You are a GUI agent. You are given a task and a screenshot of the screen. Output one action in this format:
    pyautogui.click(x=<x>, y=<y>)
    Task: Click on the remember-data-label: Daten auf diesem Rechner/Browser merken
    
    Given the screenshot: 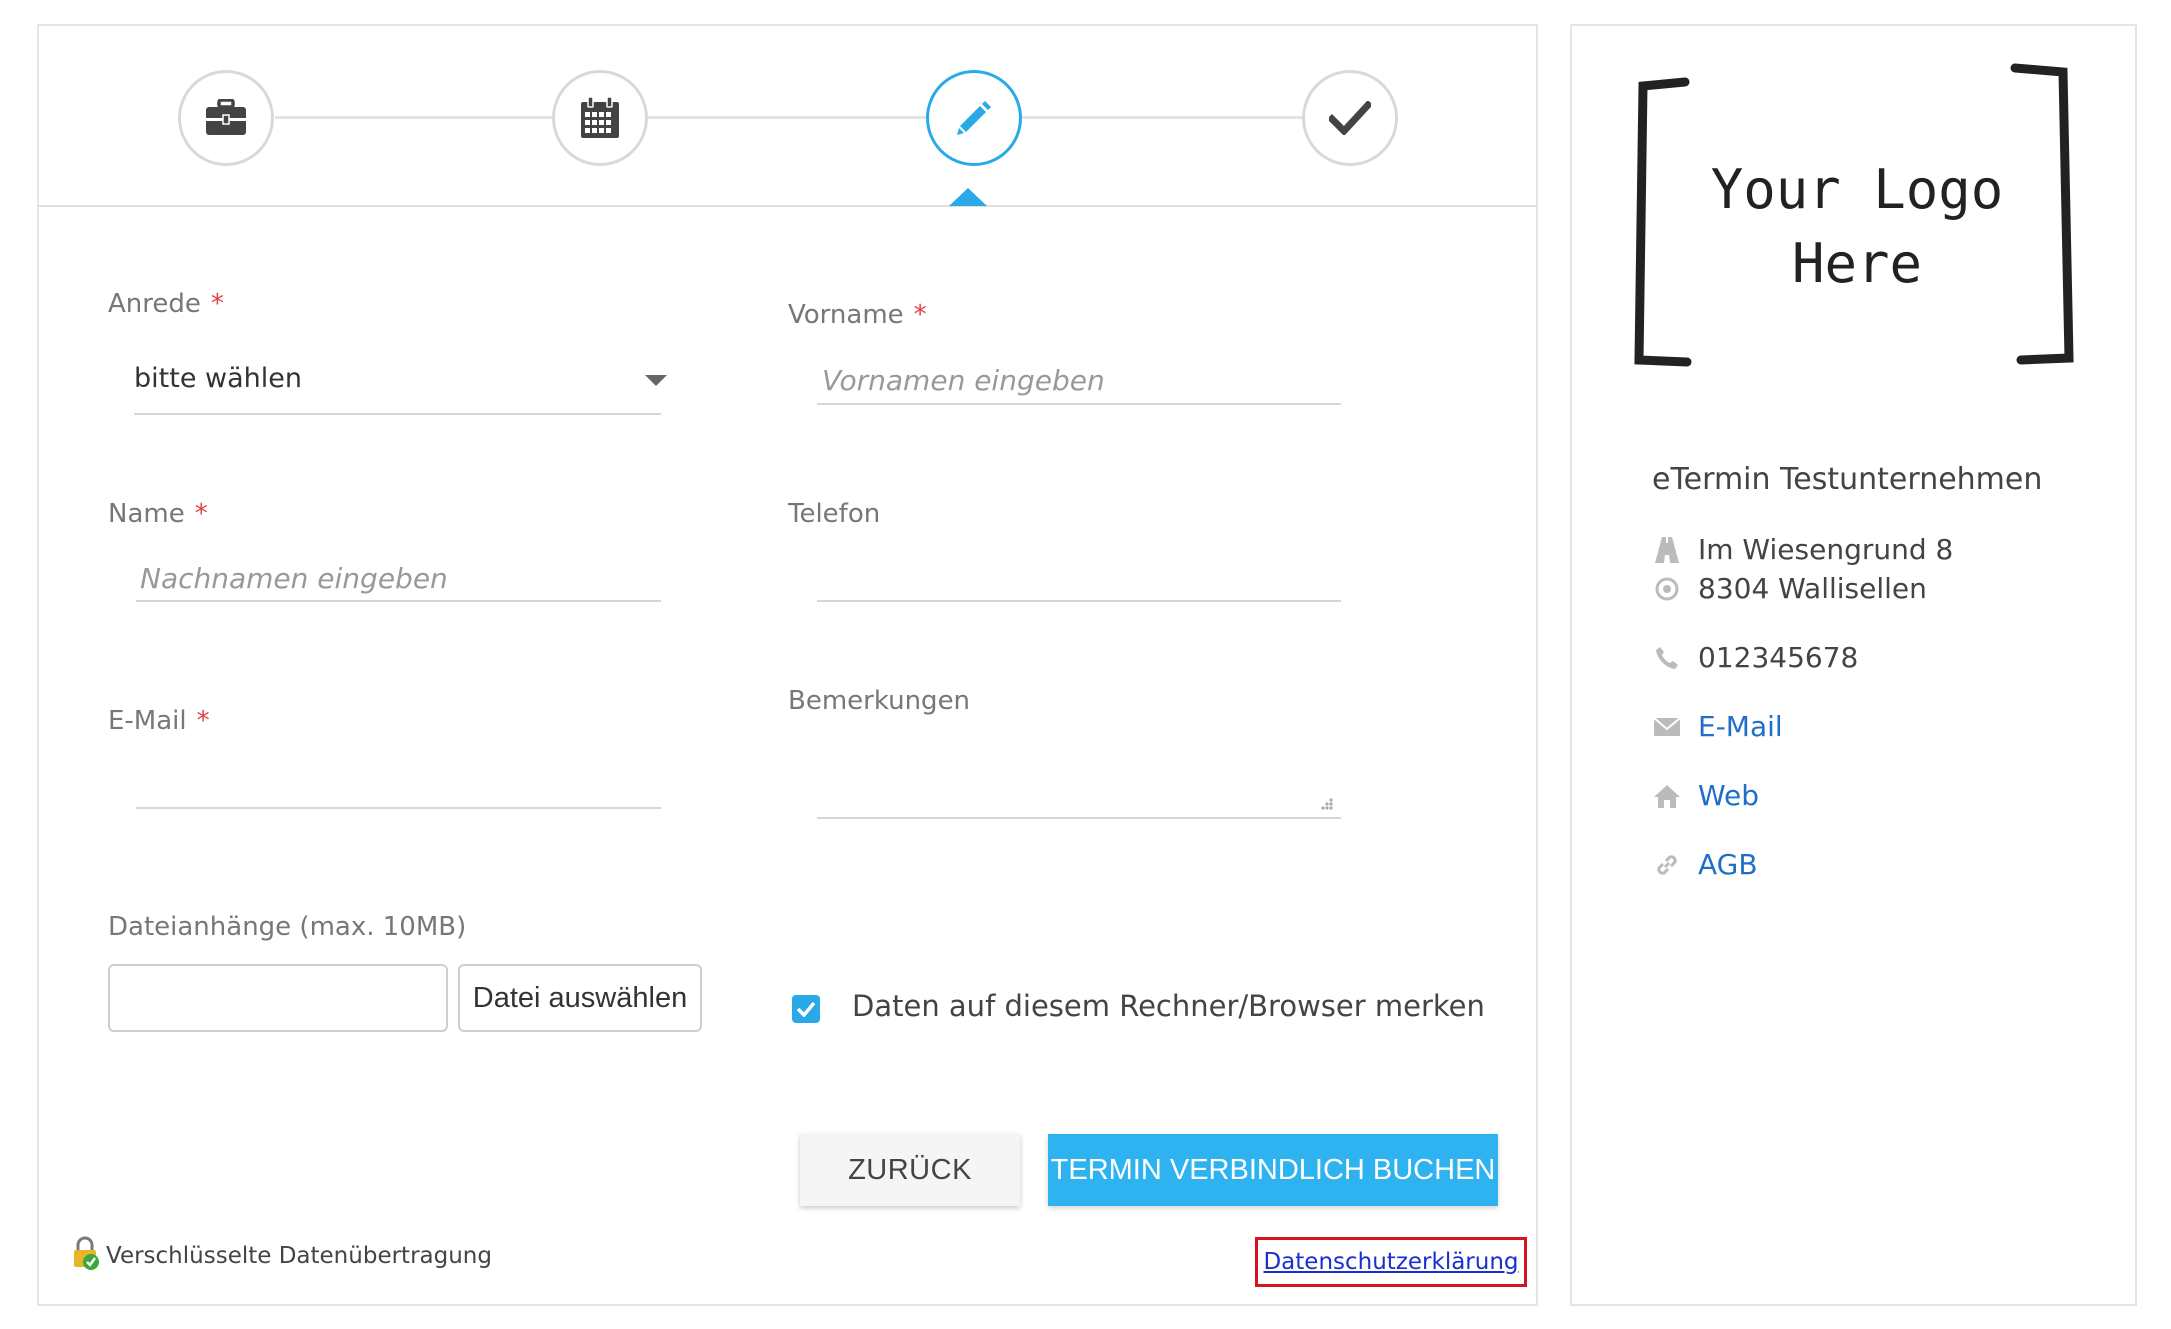 What is the action you would take?
    pyautogui.click(x=1168, y=1006)
    